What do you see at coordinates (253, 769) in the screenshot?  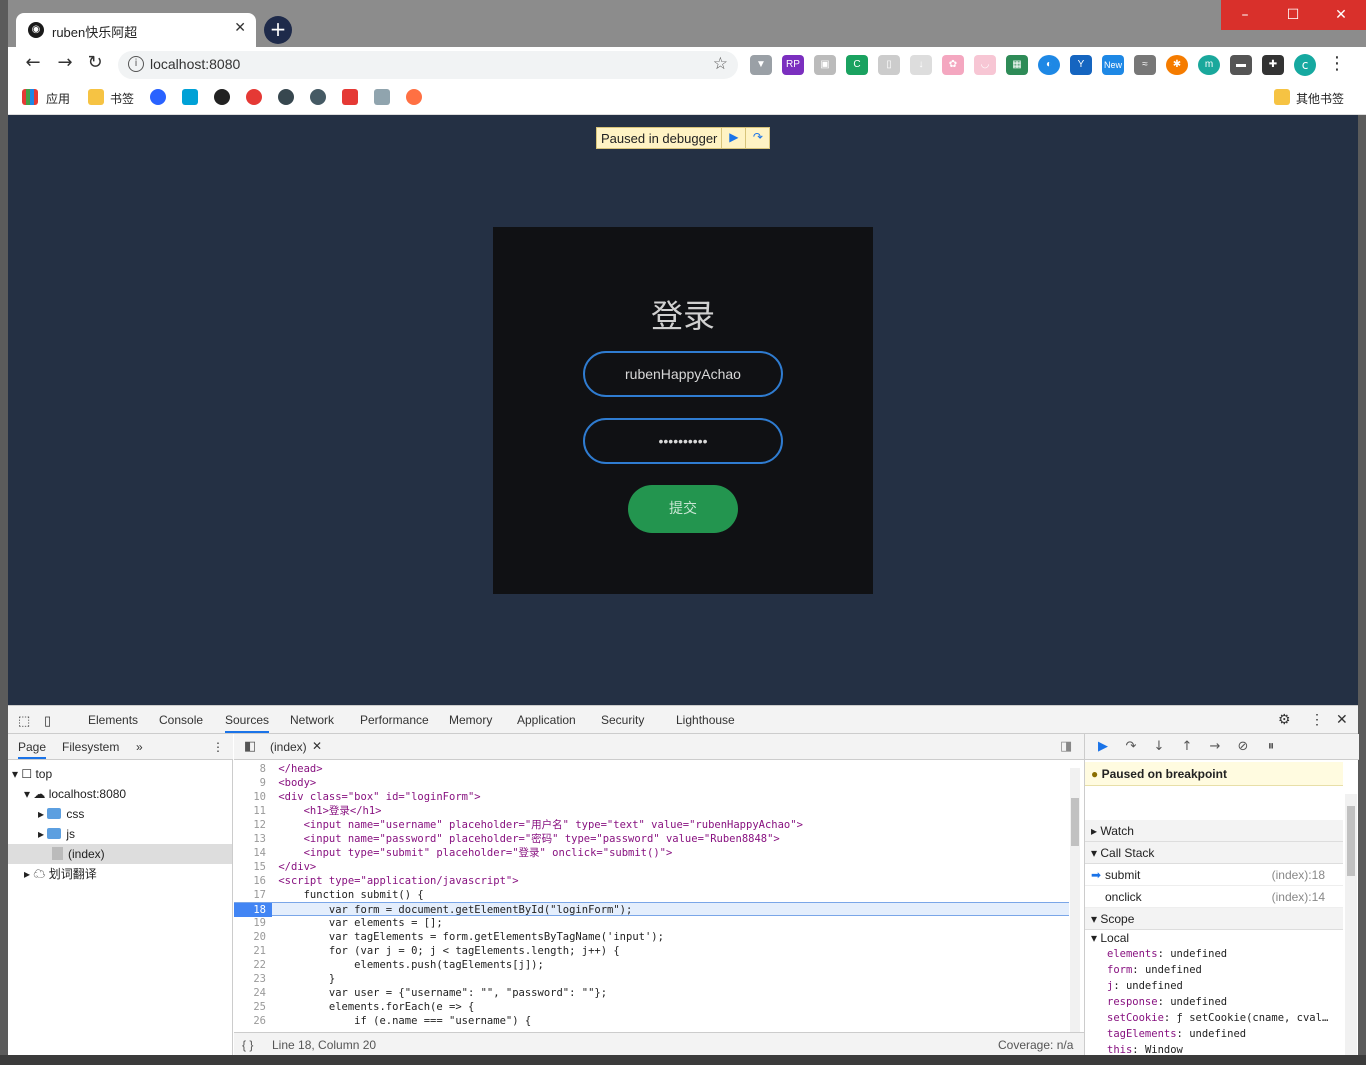 I see `line-number: 8` at bounding box center [253, 769].